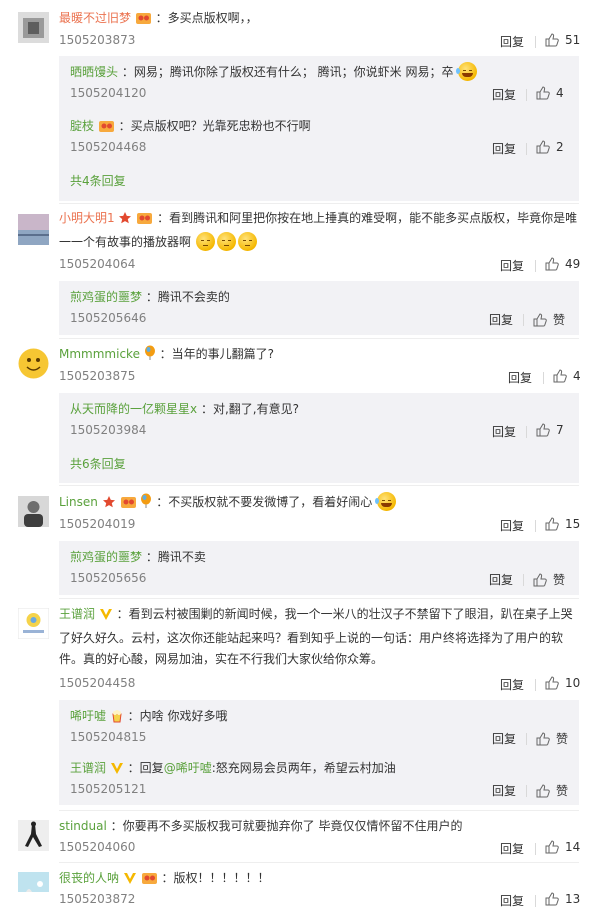  Describe the element at coordinates (573, 683) in the screenshot. I see `like-count: 10` at that location.